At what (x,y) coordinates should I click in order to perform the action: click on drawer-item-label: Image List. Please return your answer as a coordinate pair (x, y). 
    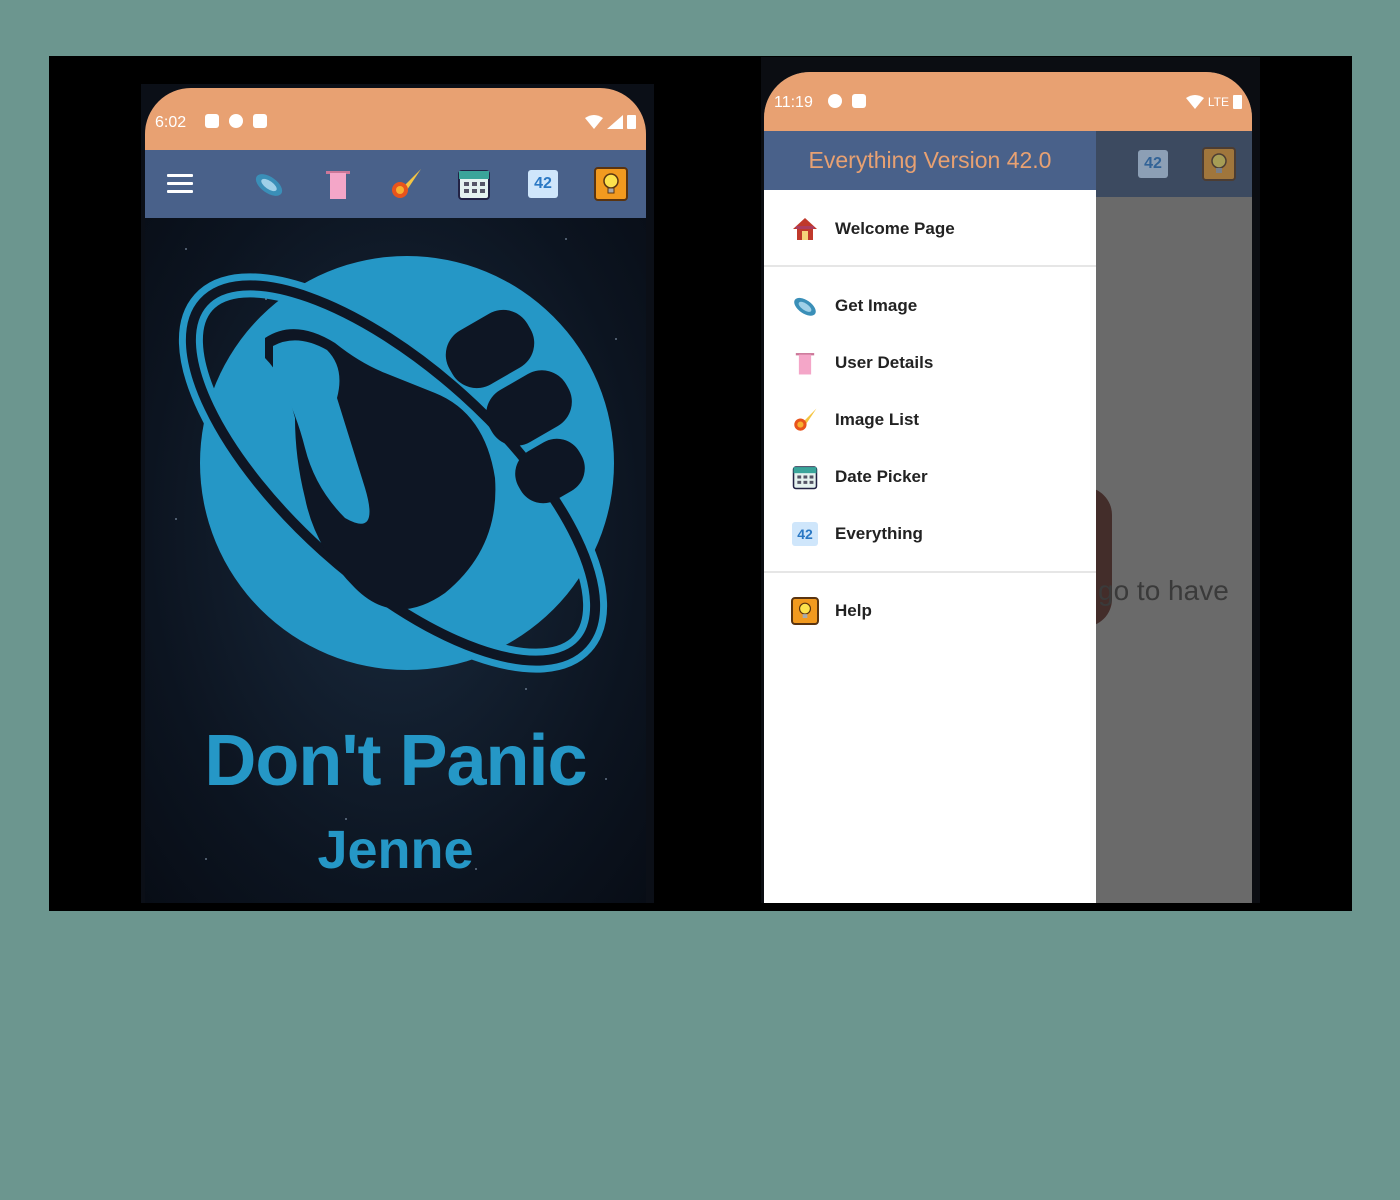
    Looking at the image, I should click on (877, 419).